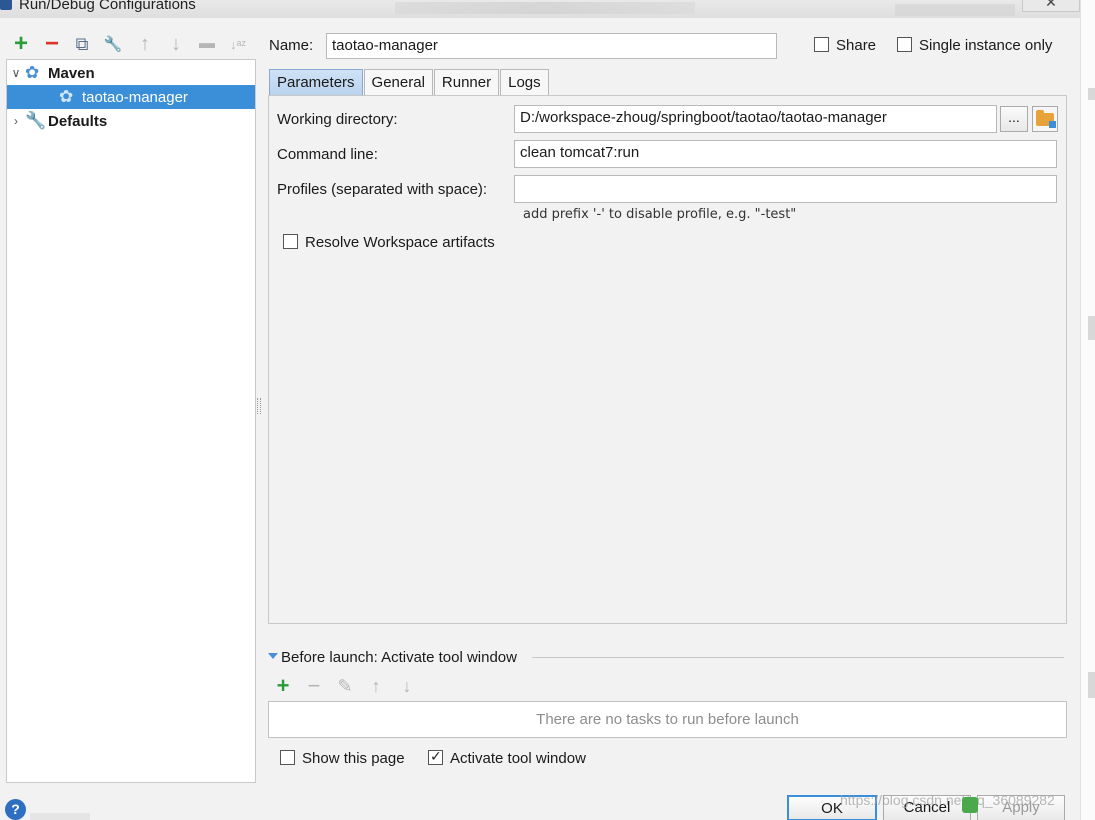 Image resolution: width=1095 pixels, height=820 pixels. I want to click on watermark-logo-icon, so click(970, 805).